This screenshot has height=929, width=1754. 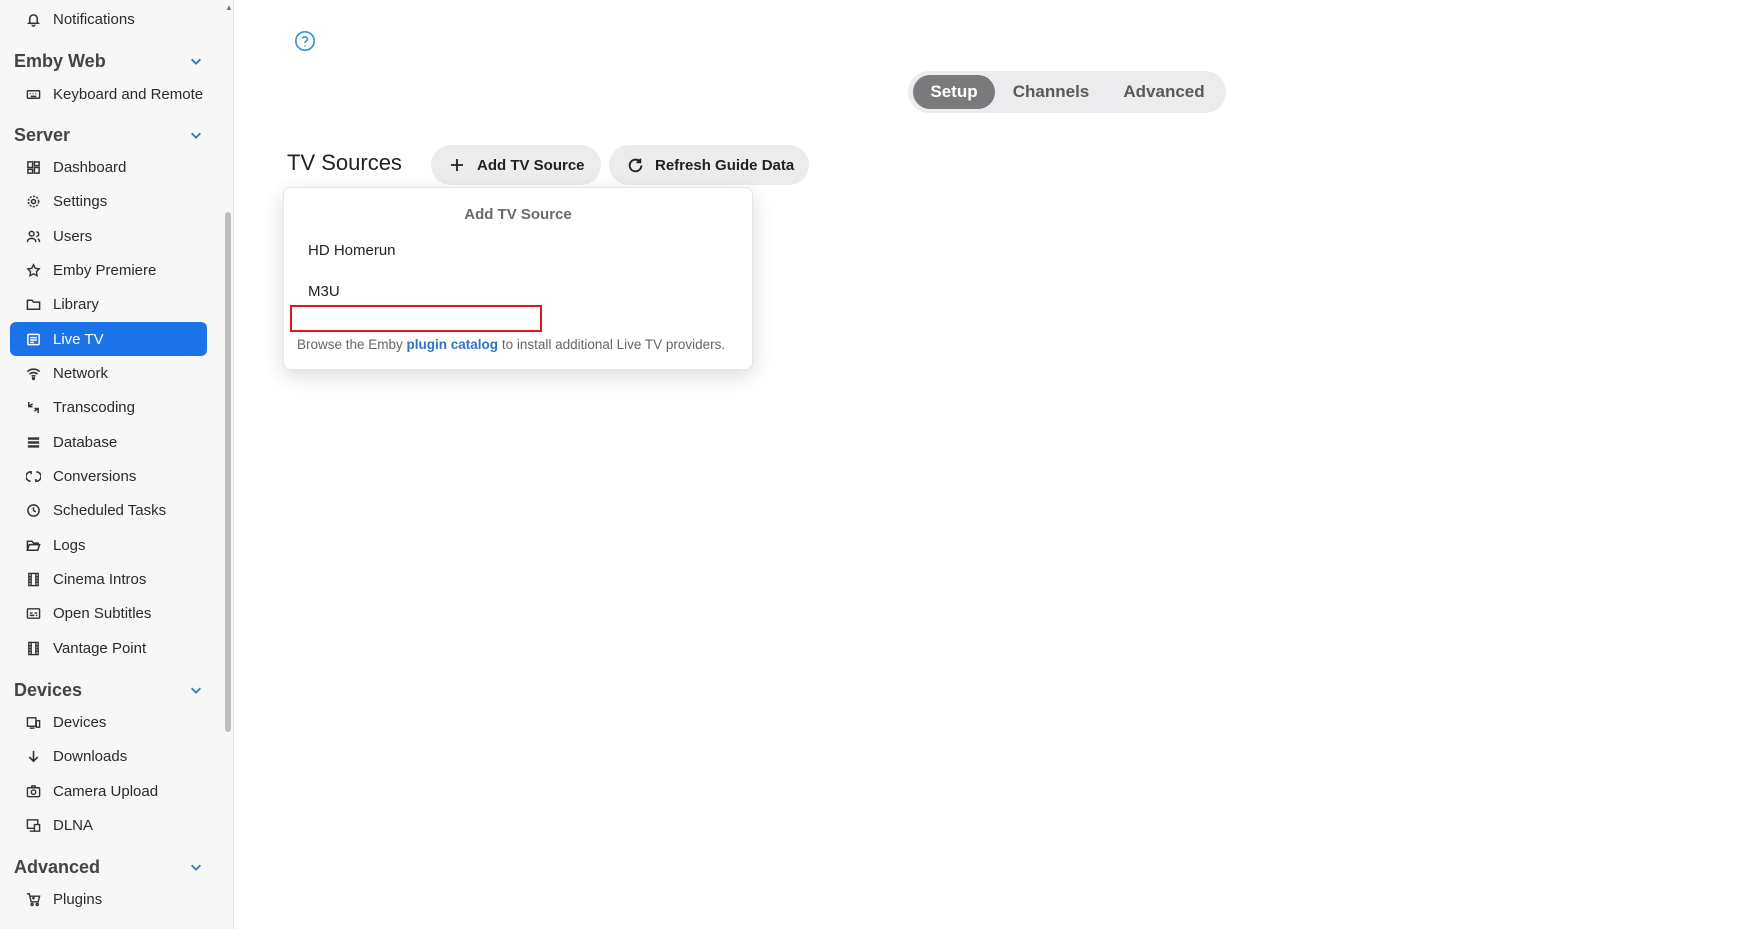 I want to click on sidebar-item-logs: Logs, so click(x=108, y=545).